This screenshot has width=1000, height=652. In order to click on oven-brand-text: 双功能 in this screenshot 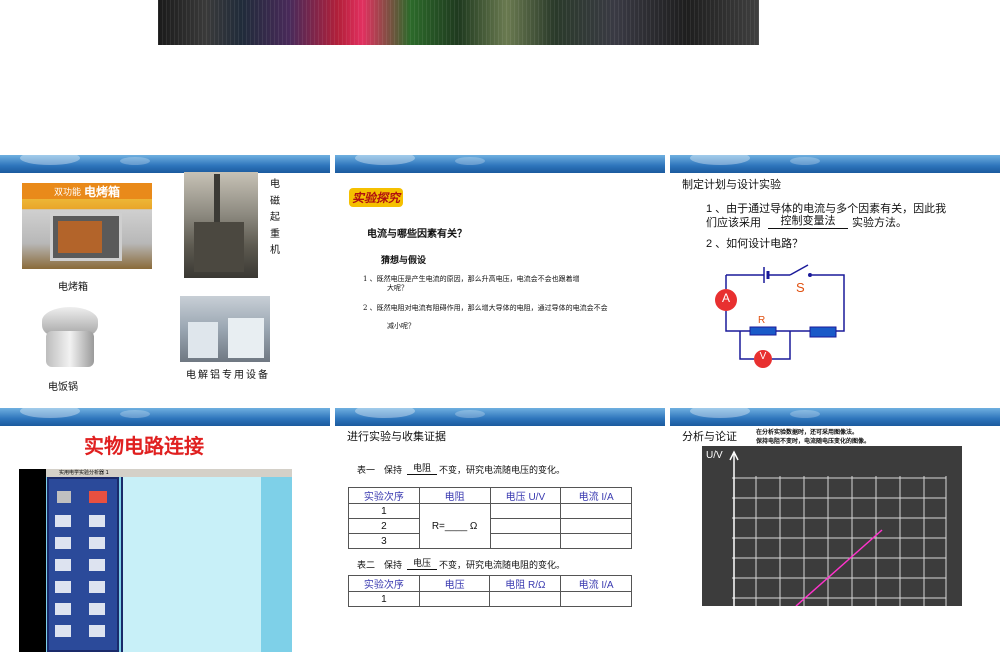, I will do `click(68, 193)`.